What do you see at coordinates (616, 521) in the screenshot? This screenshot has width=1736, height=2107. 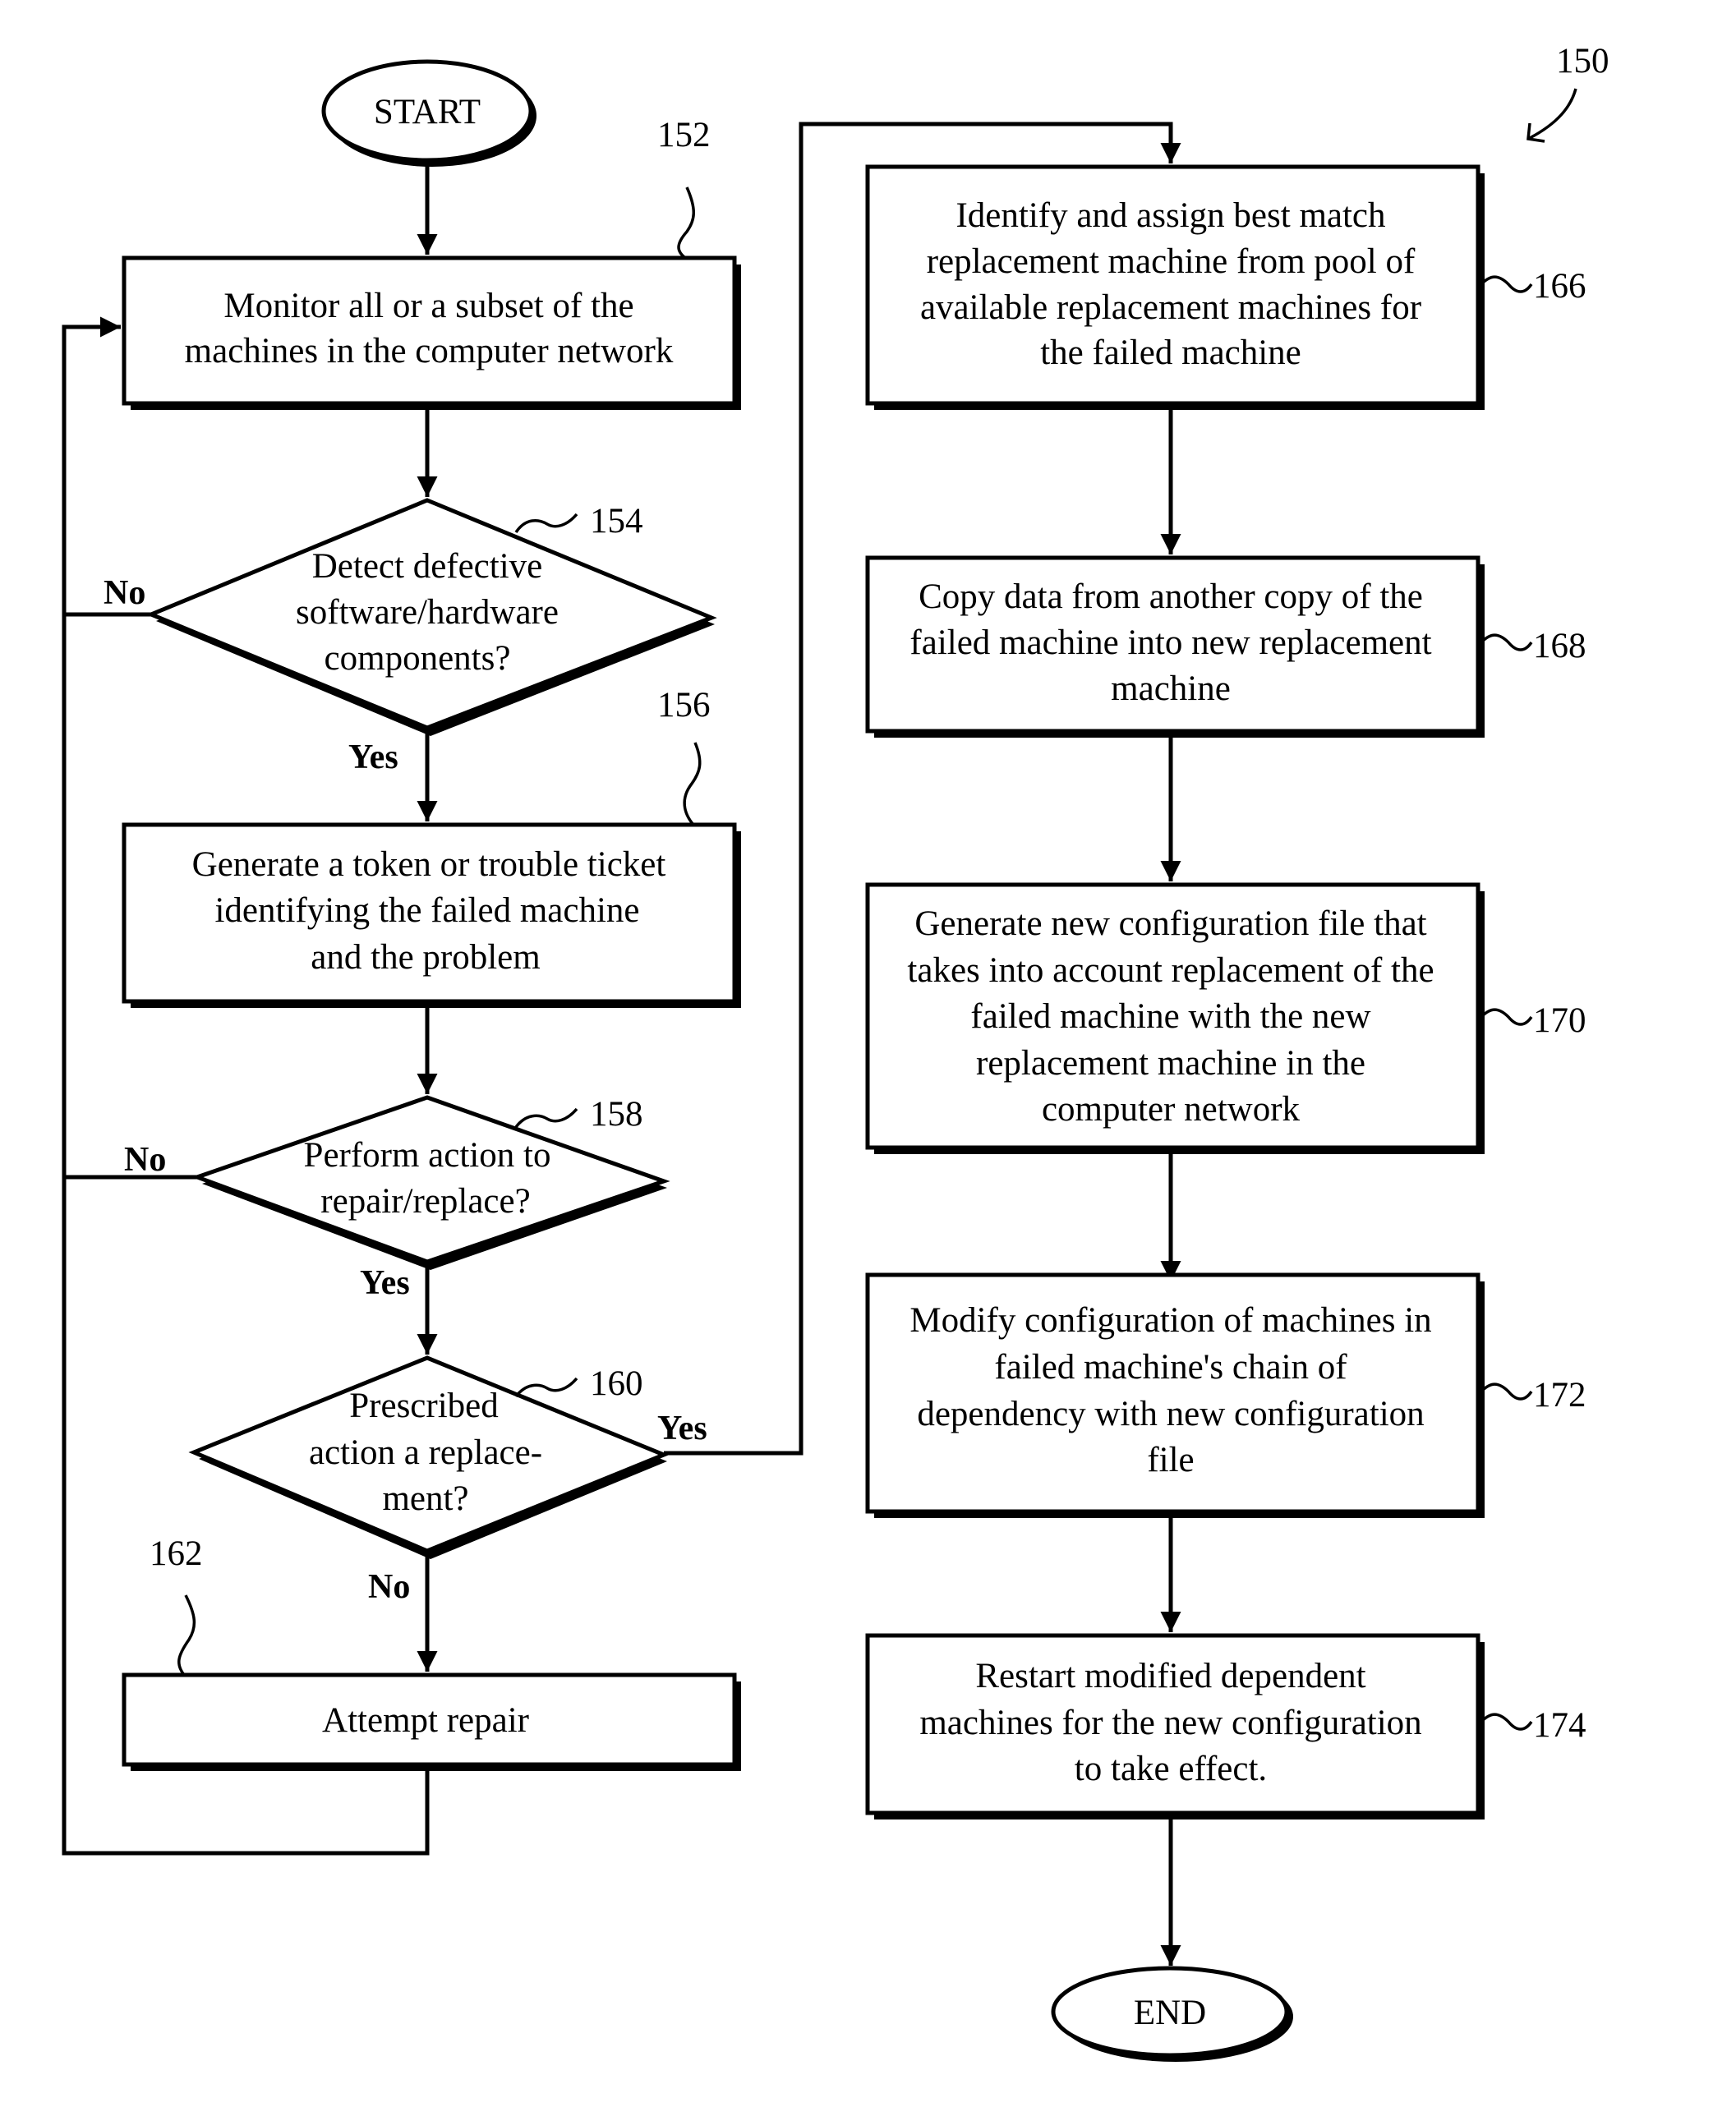 I see `ref-154: 154` at bounding box center [616, 521].